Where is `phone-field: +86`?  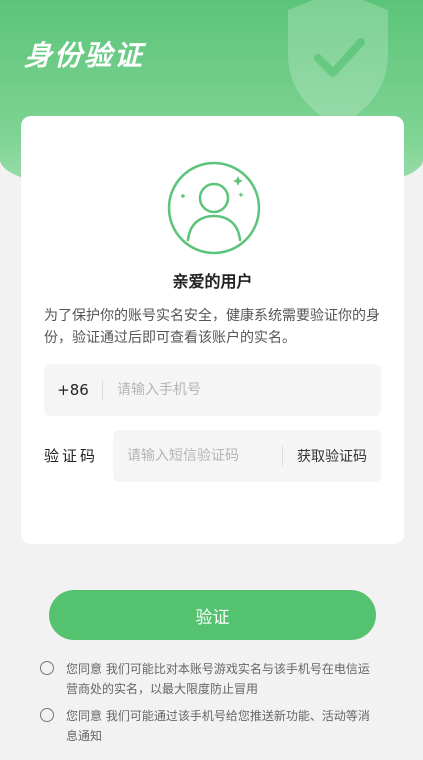 phone-field: +86 is located at coordinates (212, 390).